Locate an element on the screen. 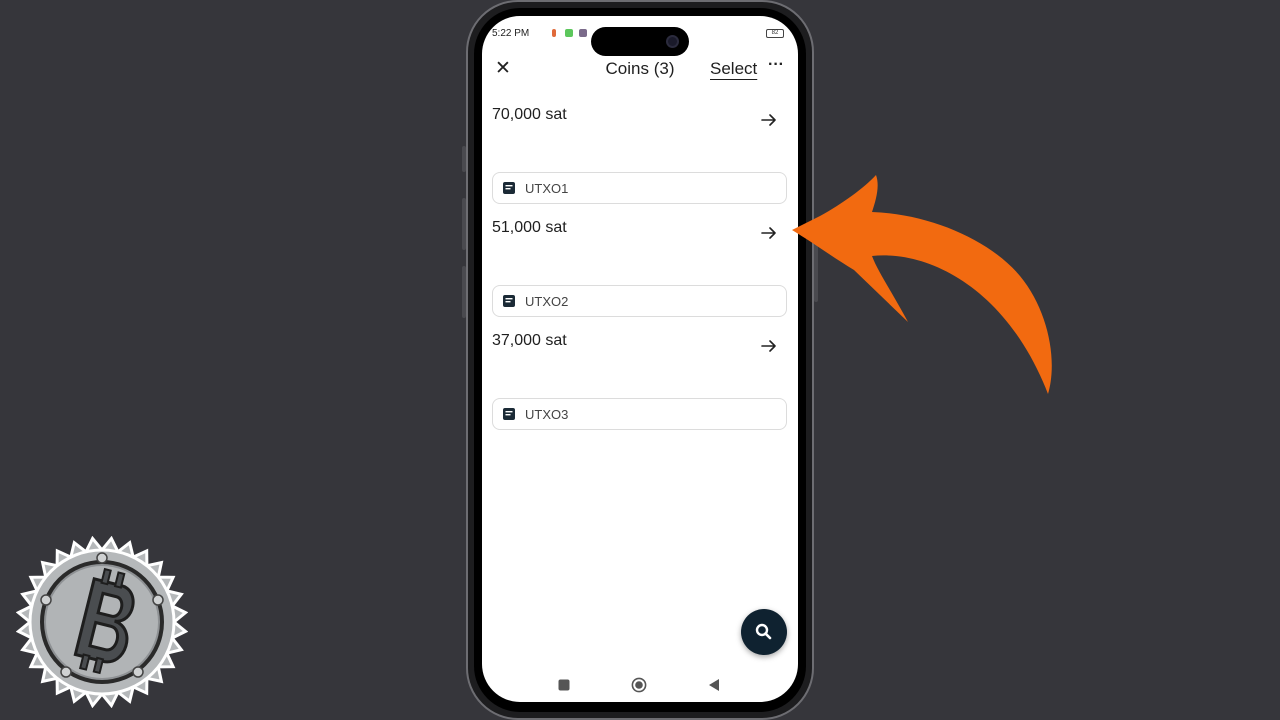 Image resolution: width=1280 pixels, height=720 pixels. more-horizontal-icon: ··· is located at coordinates (776, 64).